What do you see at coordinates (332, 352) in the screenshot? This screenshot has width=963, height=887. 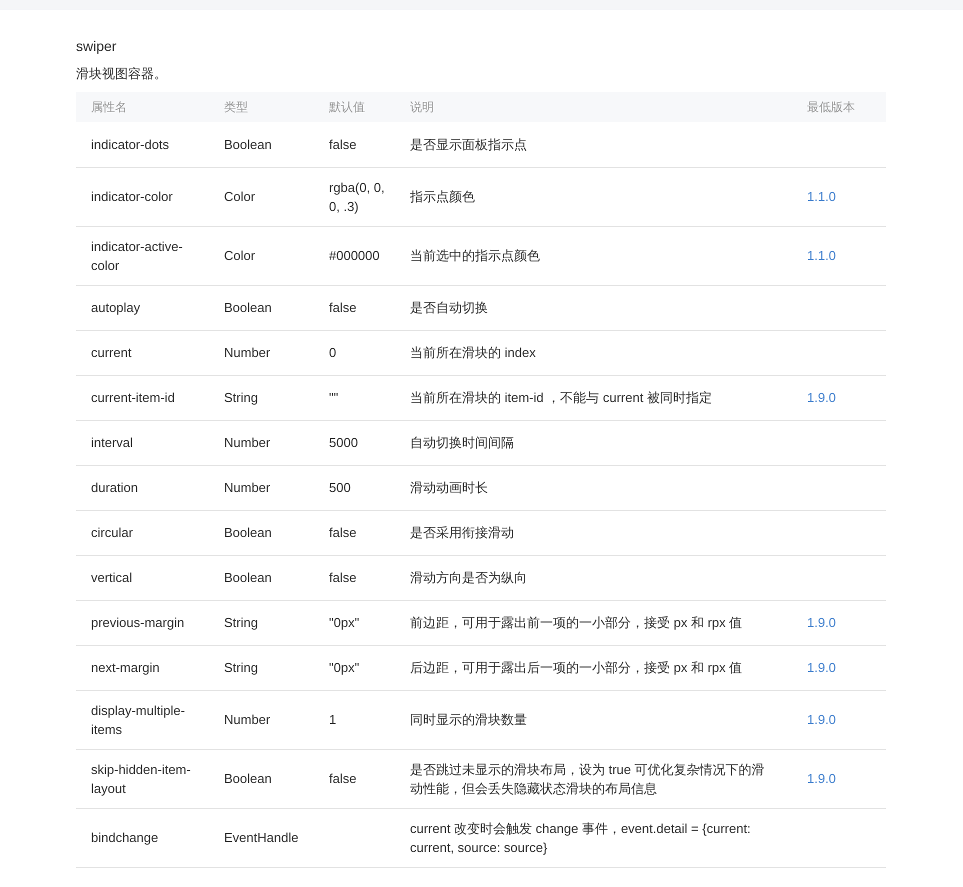 I see `default-value: 0` at bounding box center [332, 352].